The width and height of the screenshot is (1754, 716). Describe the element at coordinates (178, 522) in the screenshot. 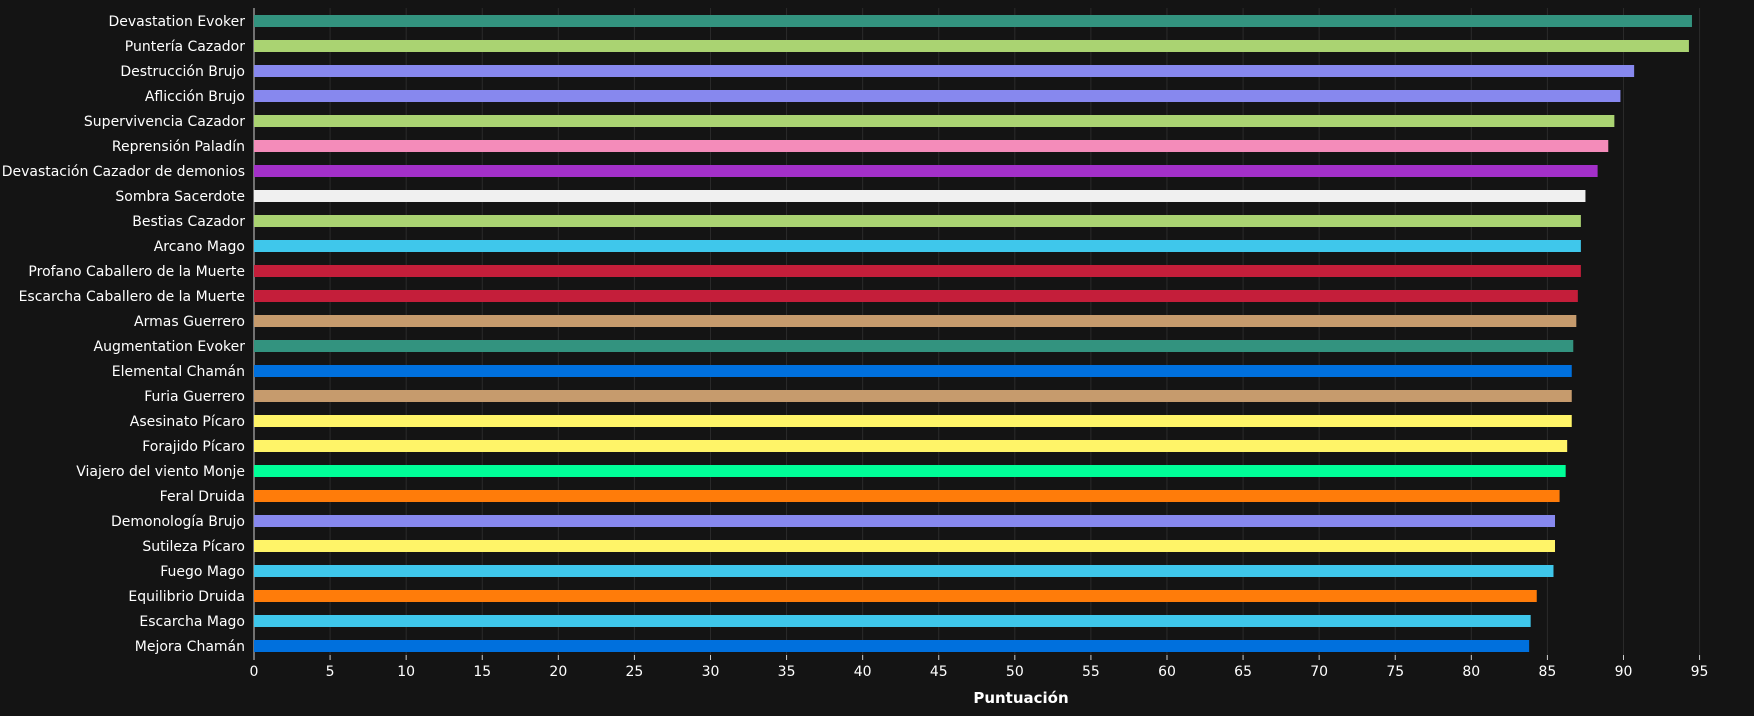

I see `category-label-21: Demonología Brujo` at that location.